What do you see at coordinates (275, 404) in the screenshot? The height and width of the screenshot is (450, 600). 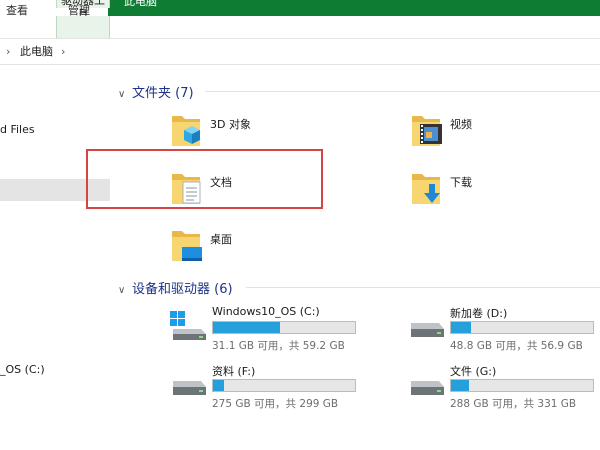 I see `drive-free-space: 275 GB 可用，共 299 GB` at bounding box center [275, 404].